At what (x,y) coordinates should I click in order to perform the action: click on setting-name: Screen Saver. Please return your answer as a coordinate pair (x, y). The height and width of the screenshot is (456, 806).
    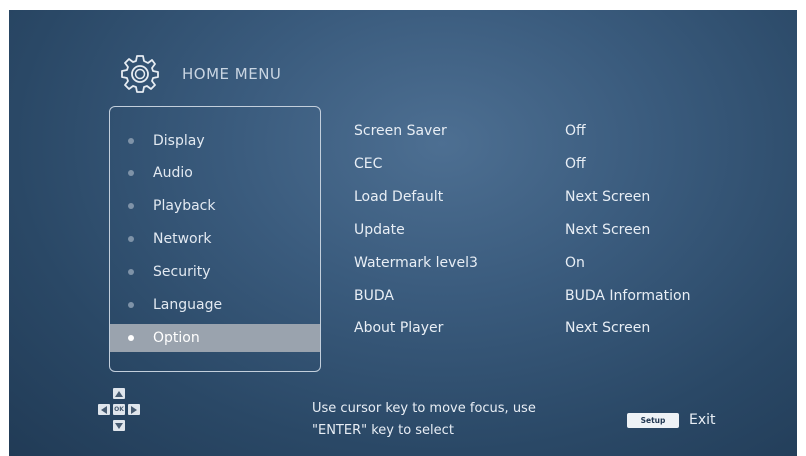
    Looking at the image, I should click on (400, 131).